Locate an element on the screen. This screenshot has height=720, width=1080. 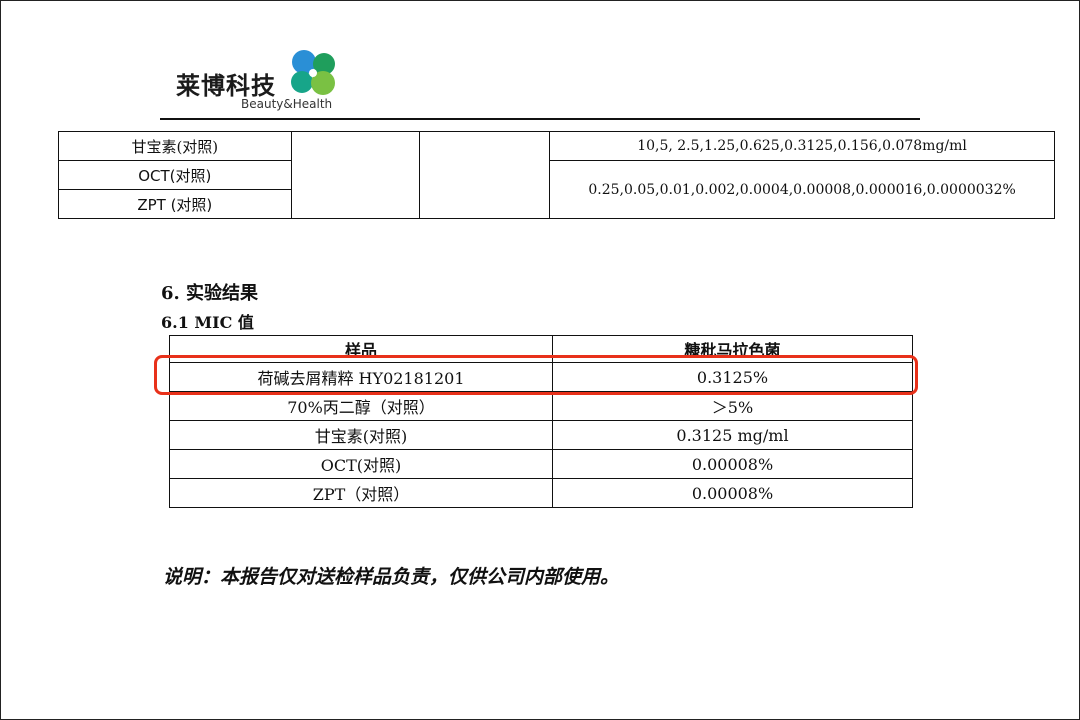
table-row: OCT(对照) 0.00008% is located at coordinates (541, 464).